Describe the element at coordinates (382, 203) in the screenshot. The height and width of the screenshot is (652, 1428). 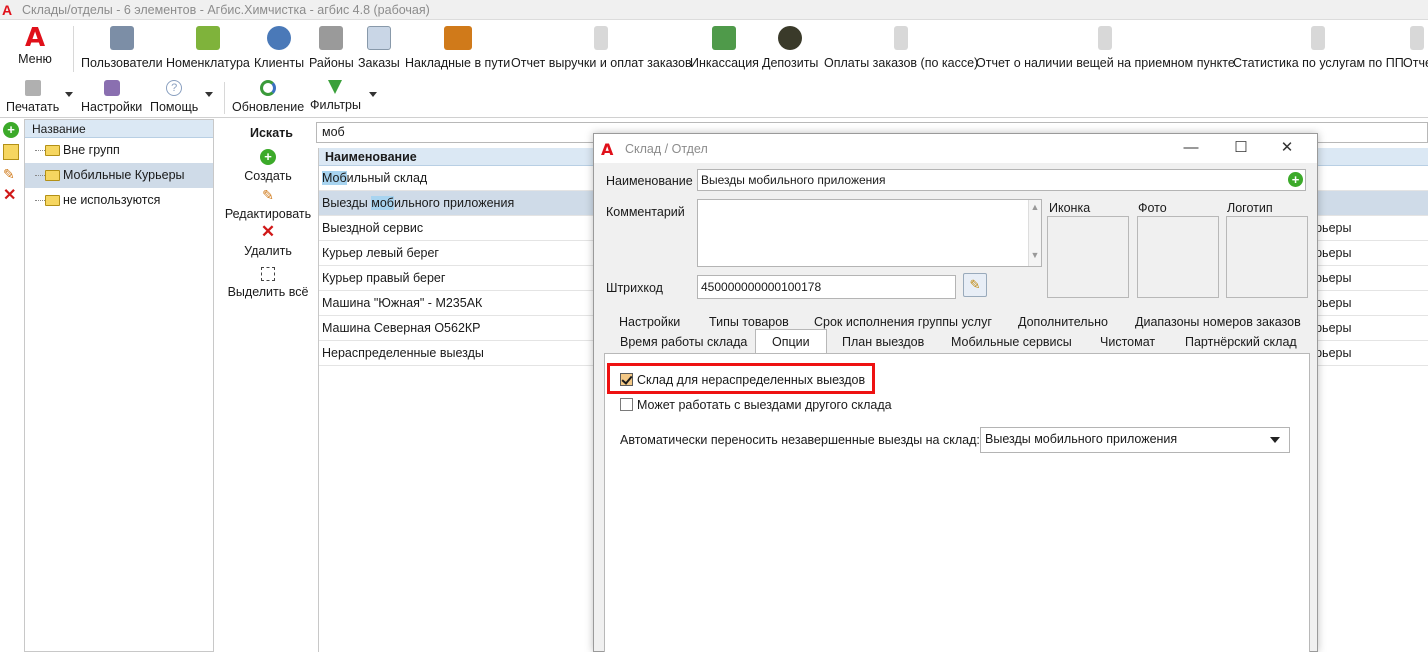
I see `search-match-highlight: моб` at that location.